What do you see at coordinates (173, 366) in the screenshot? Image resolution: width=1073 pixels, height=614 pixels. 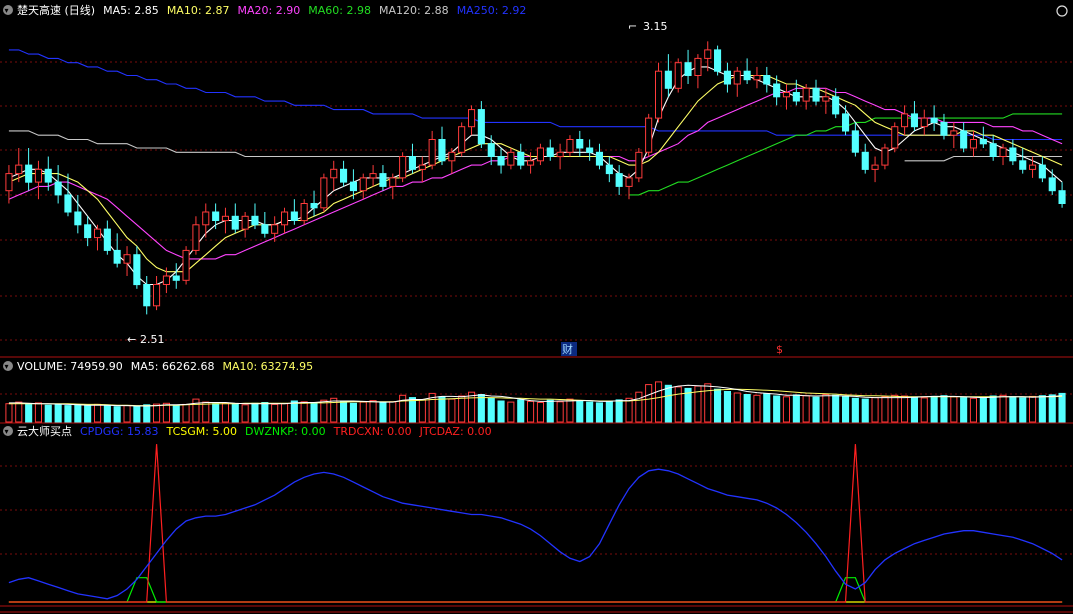 I see `legend-vol_ma5: MA5: 66262.68` at bounding box center [173, 366].